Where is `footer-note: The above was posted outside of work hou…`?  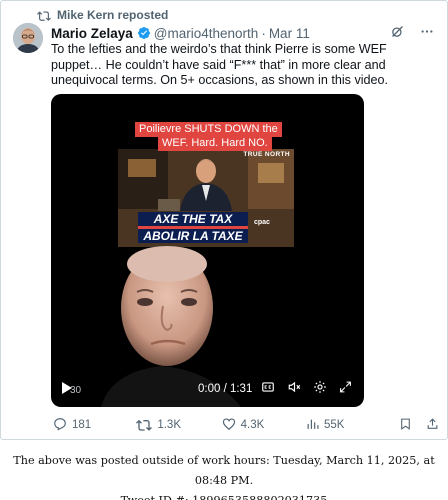
footer-note: The above was posted outside of work hou… is located at coordinates (224, 475).